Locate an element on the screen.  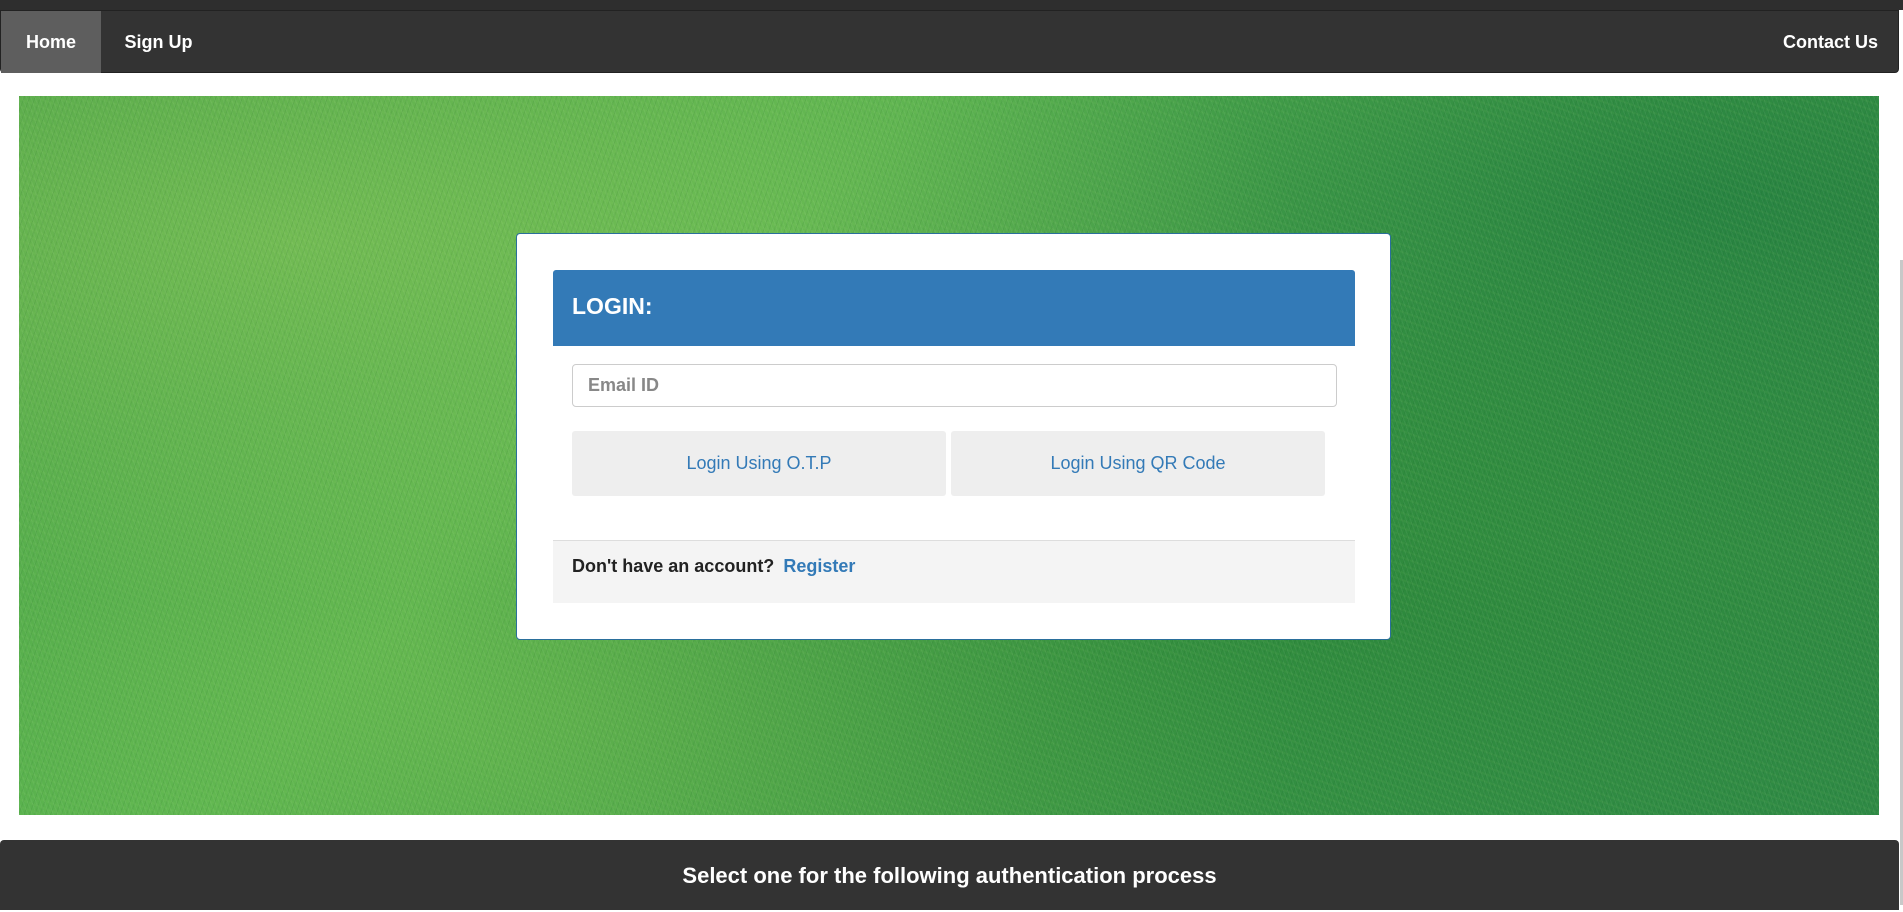
nav-contact-link: Contact Us is located at coordinates (1830, 42).